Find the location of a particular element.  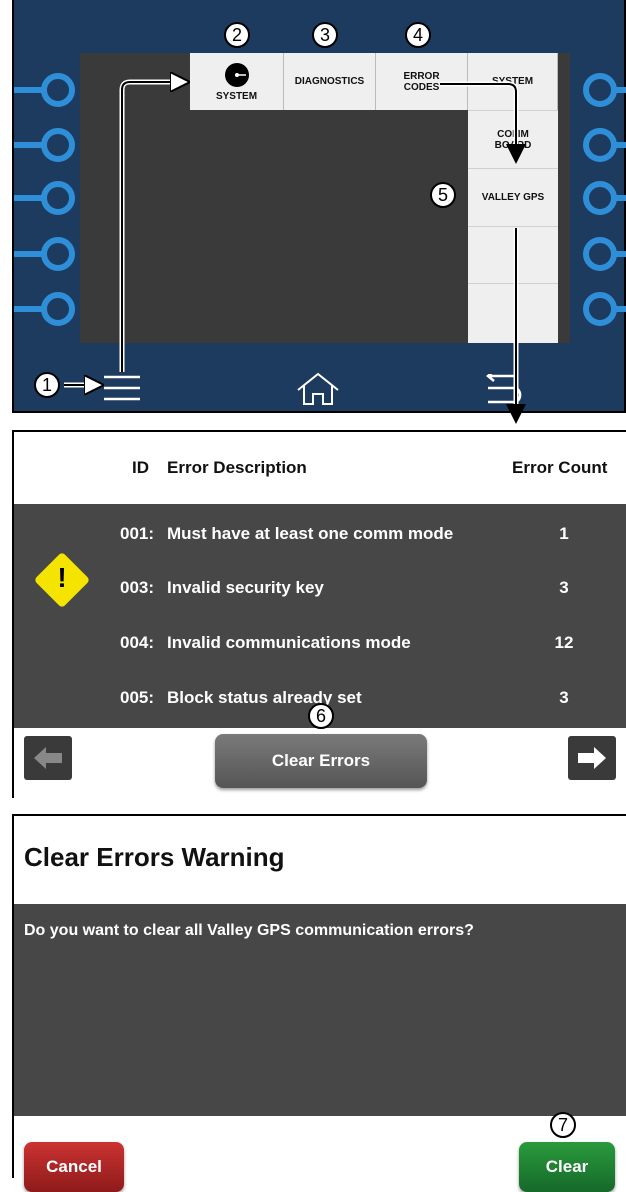

header-description: Error Description is located at coordinates (237, 467).